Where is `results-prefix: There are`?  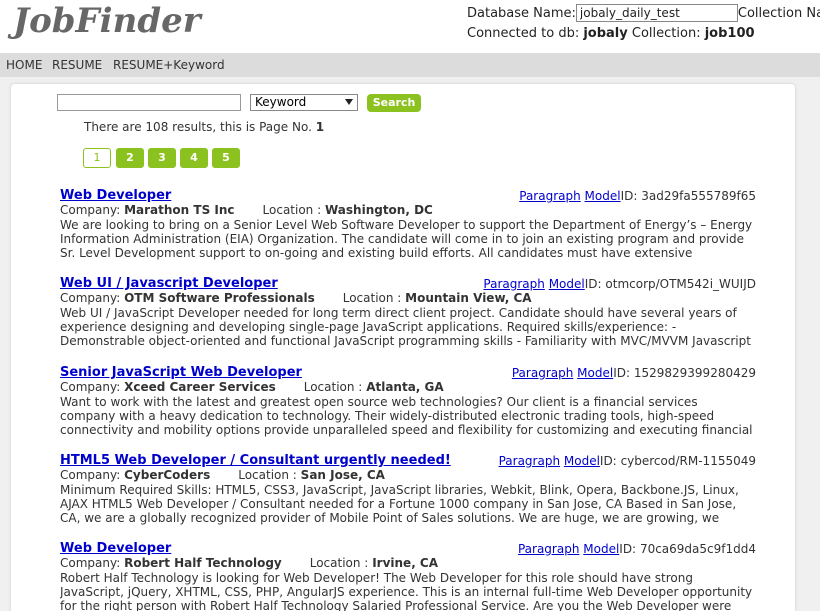 results-prefix: There are is located at coordinates (113, 127).